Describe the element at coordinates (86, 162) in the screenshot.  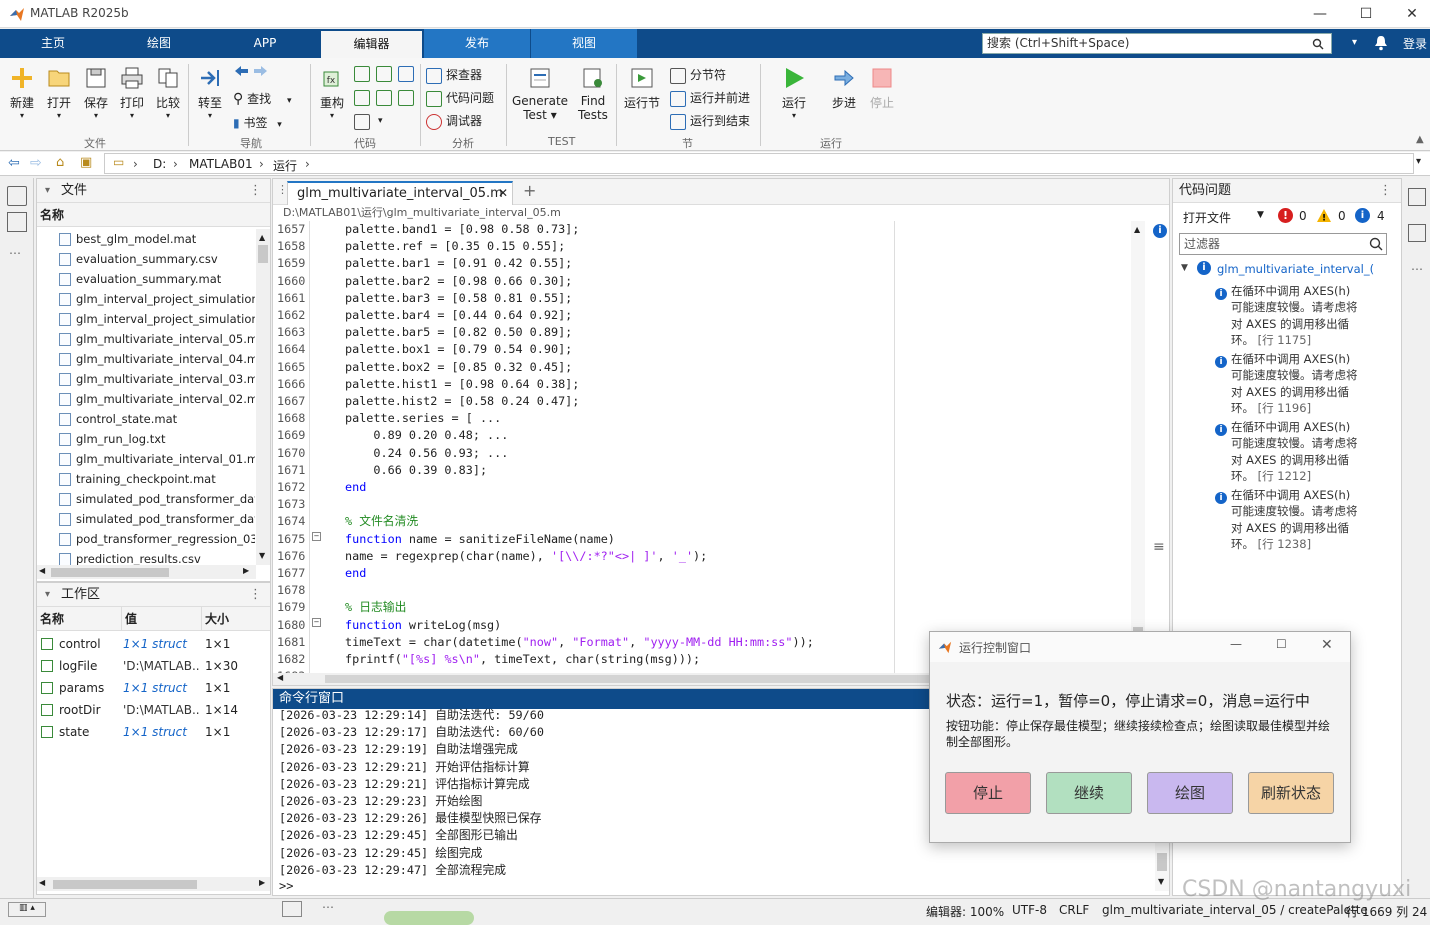
I see `browse-folder-icon: ▣` at that location.